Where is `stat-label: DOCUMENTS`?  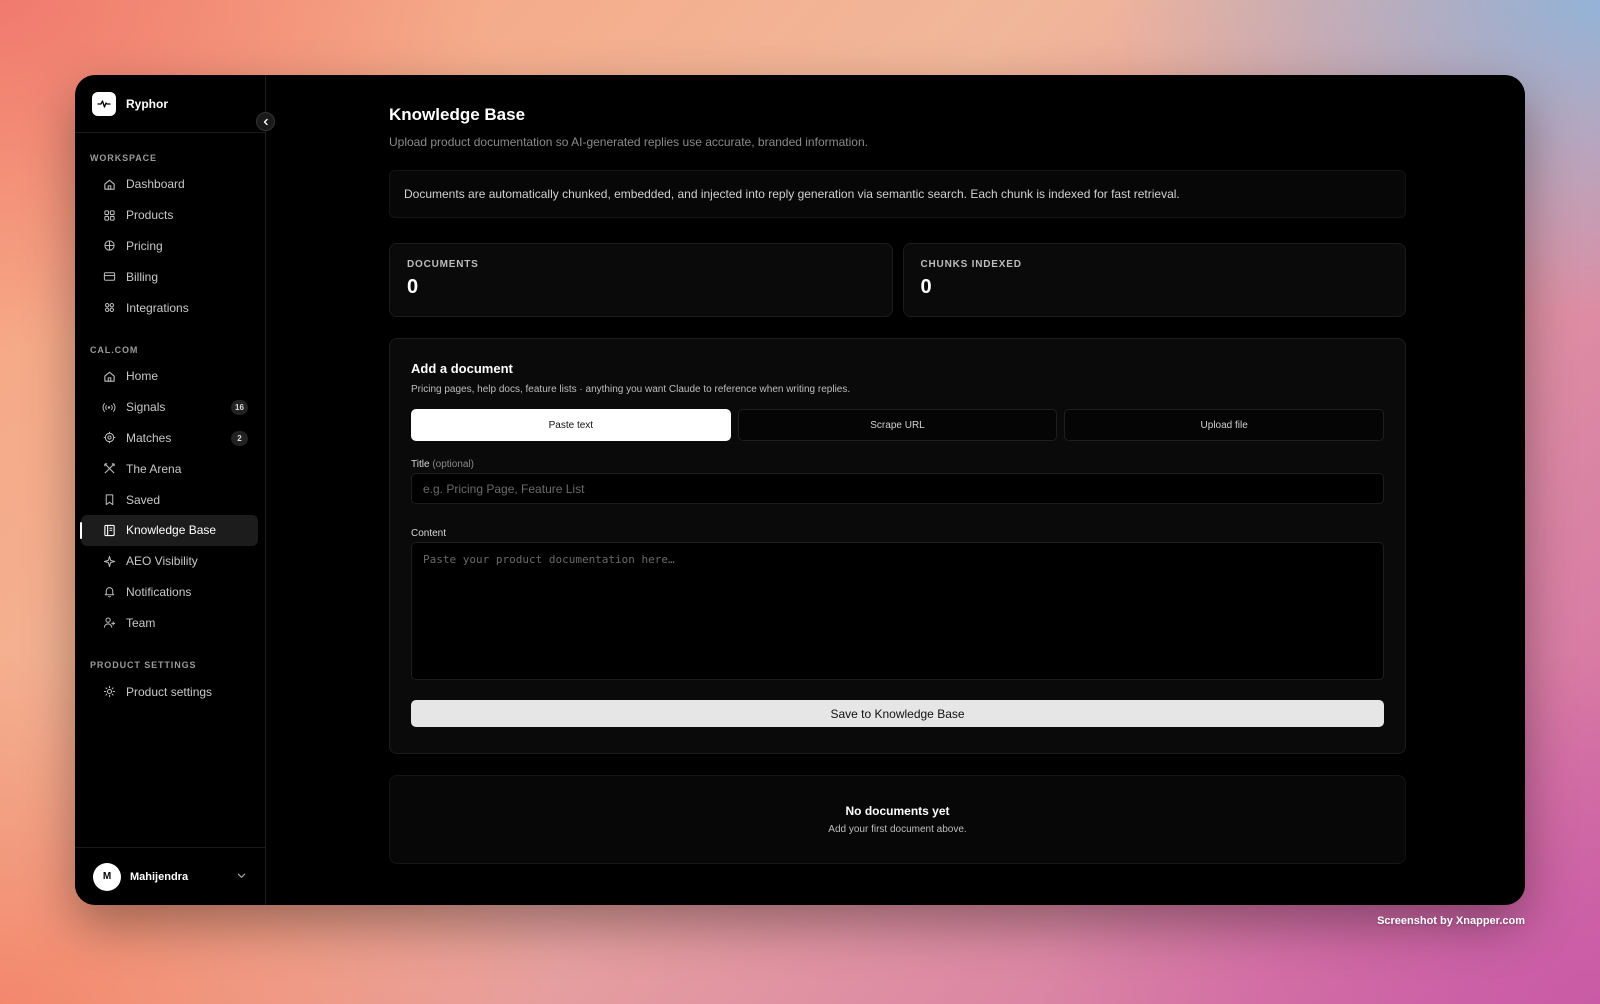 stat-label: DOCUMENTS is located at coordinates (443, 264).